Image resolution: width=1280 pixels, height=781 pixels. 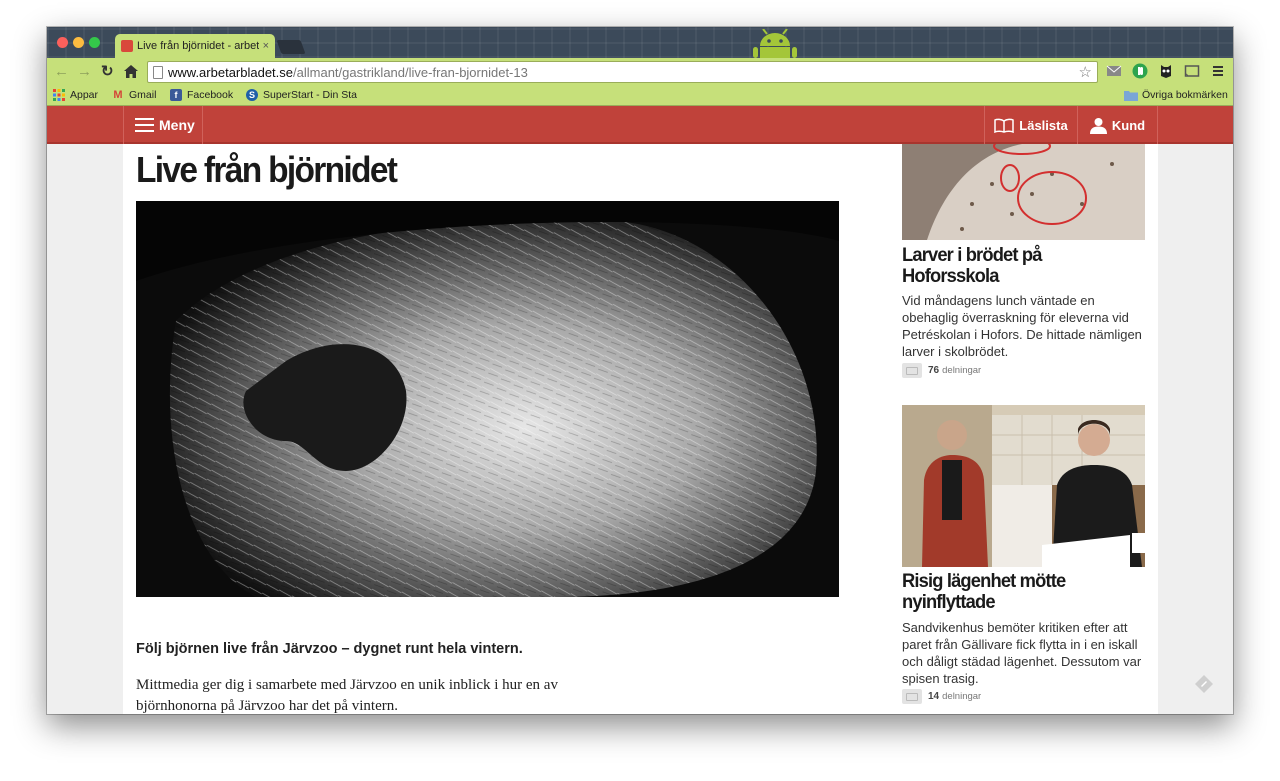 I want to click on back-arrow-icon: ←, so click(x=61, y=72).